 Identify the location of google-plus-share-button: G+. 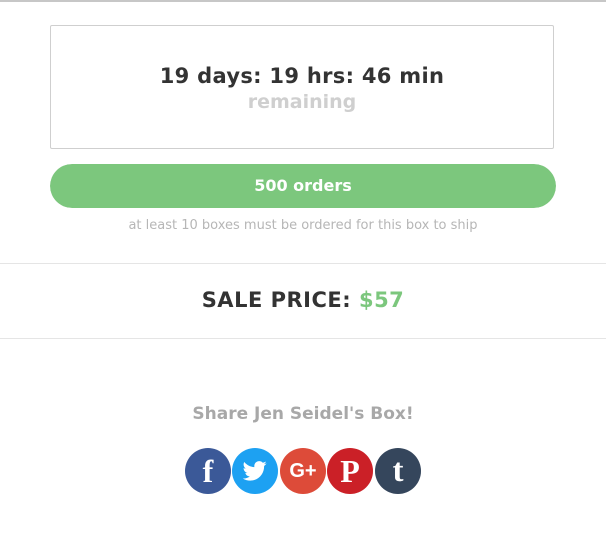
(303, 471).